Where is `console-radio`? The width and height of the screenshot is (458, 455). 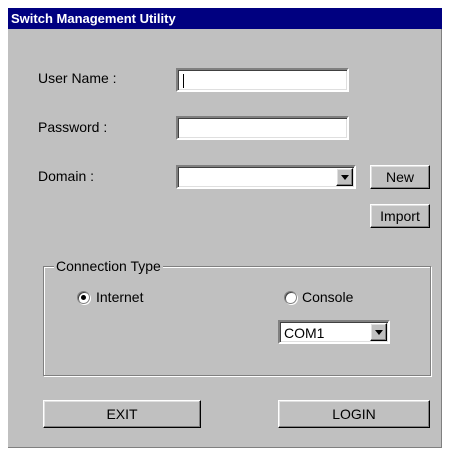 console-radio is located at coordinates (290, 297).